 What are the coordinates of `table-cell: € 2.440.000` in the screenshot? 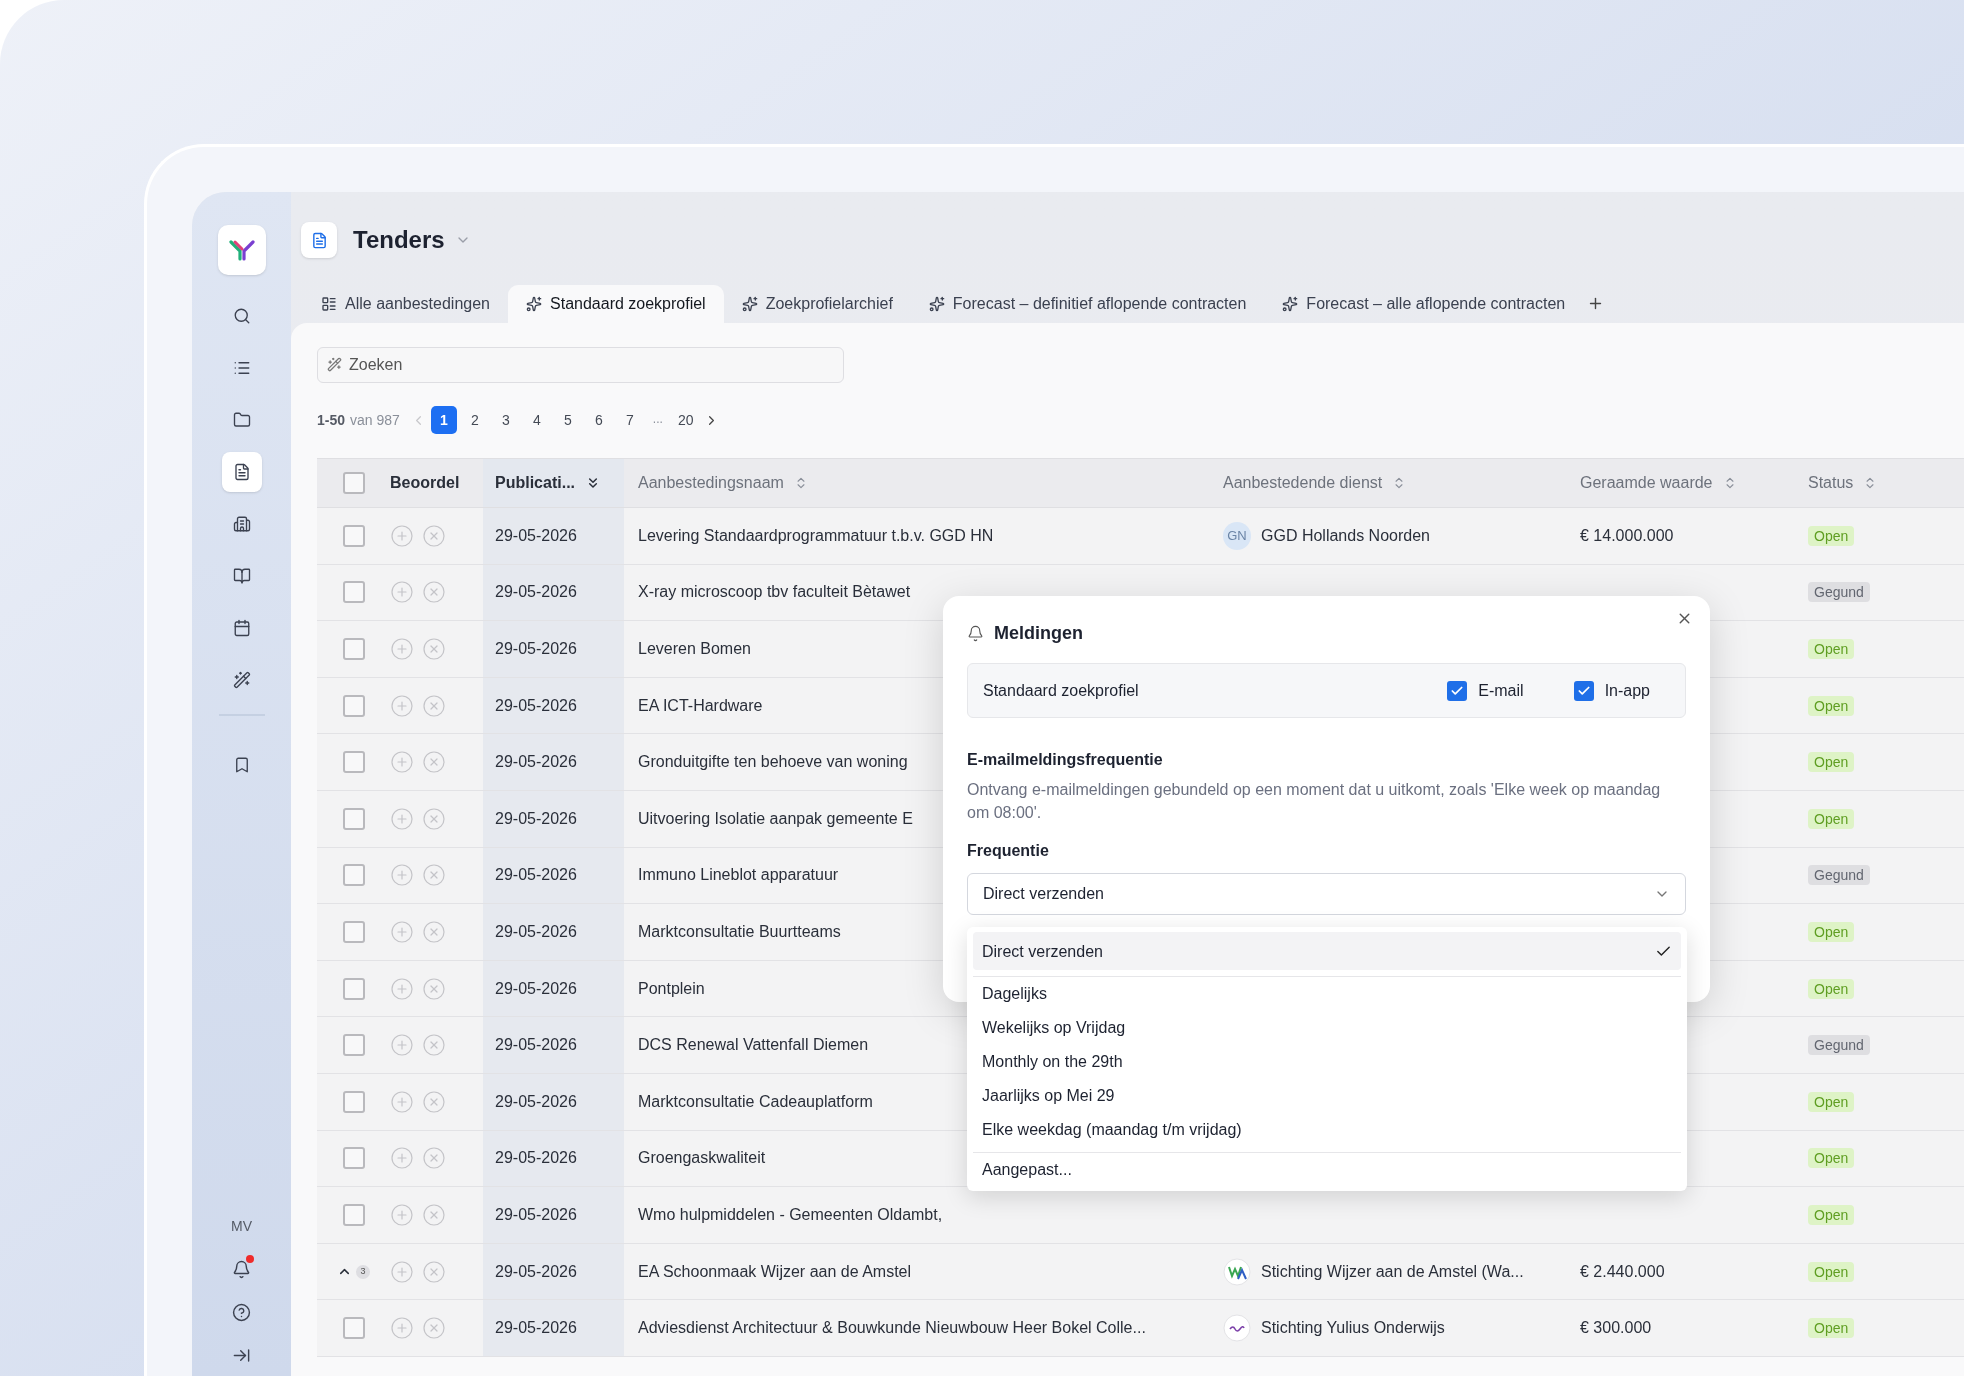 It's located at (1622, 1271).